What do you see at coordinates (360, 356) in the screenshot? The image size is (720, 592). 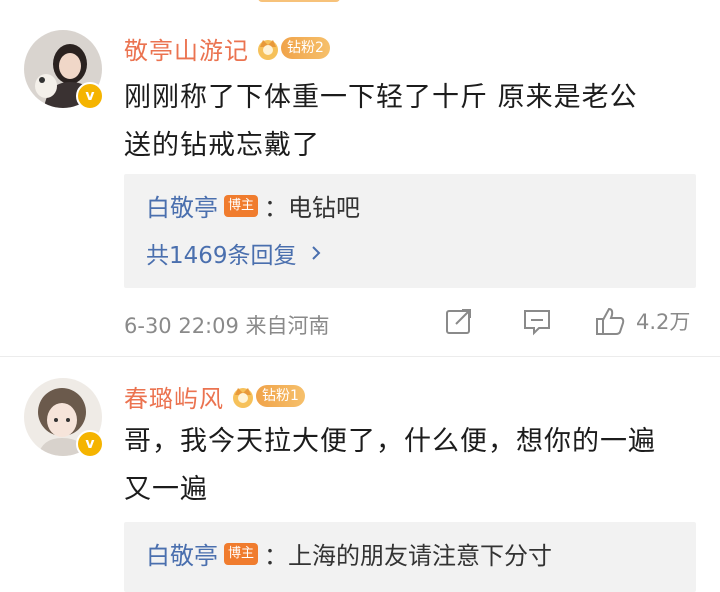 I see `divider` at bounding box center [360, 356].